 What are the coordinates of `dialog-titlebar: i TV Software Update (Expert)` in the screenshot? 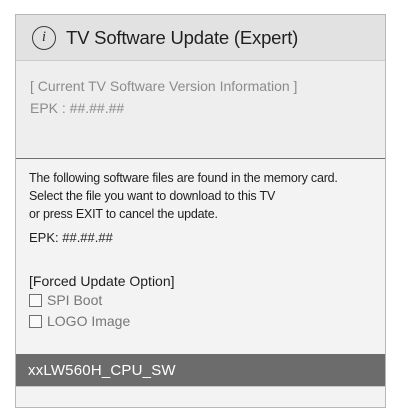 It's located at (200, 38).